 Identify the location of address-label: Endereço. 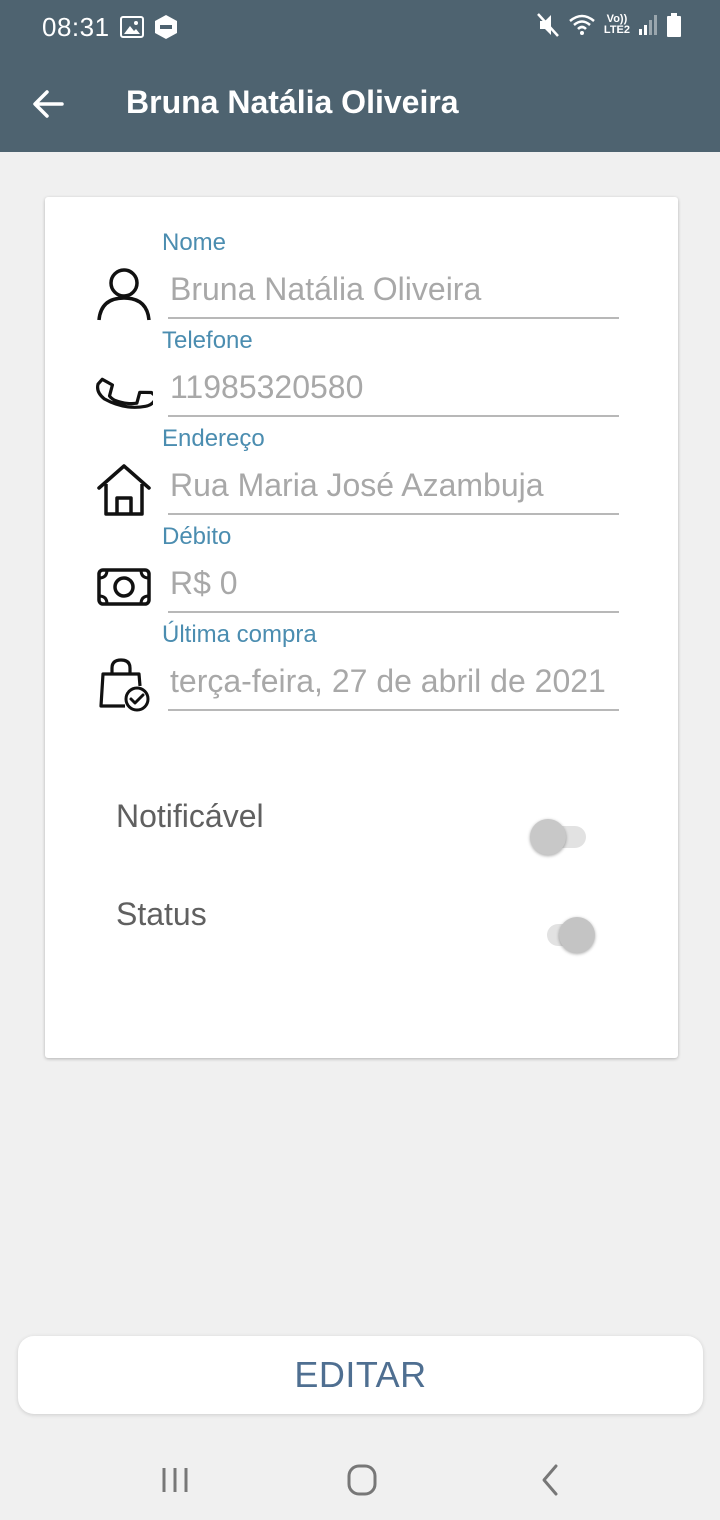
(213, 438).